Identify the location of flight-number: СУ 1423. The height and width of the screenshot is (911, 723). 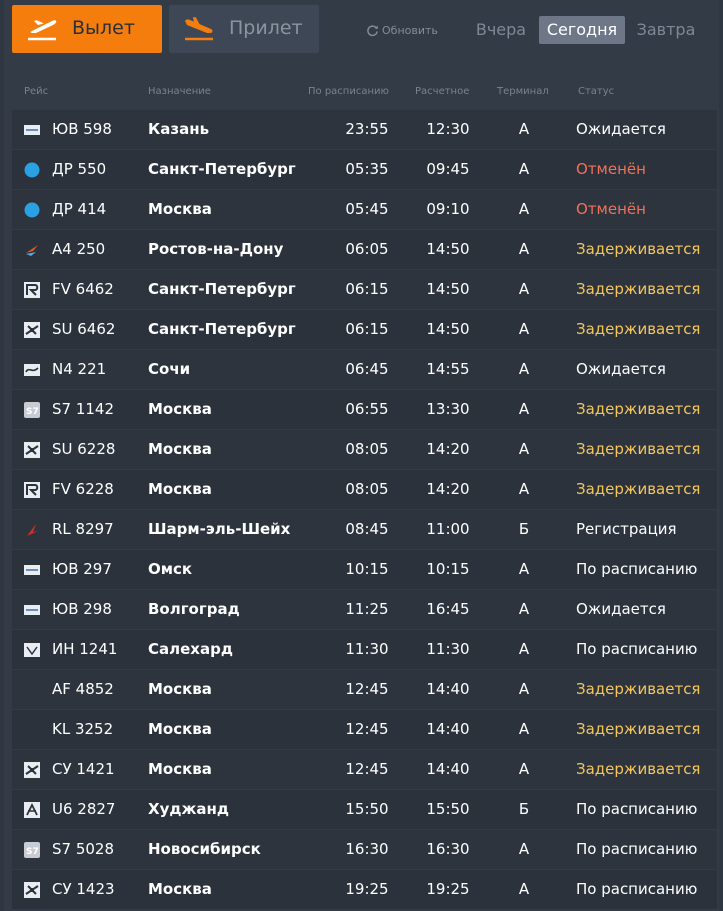
(83, 889).